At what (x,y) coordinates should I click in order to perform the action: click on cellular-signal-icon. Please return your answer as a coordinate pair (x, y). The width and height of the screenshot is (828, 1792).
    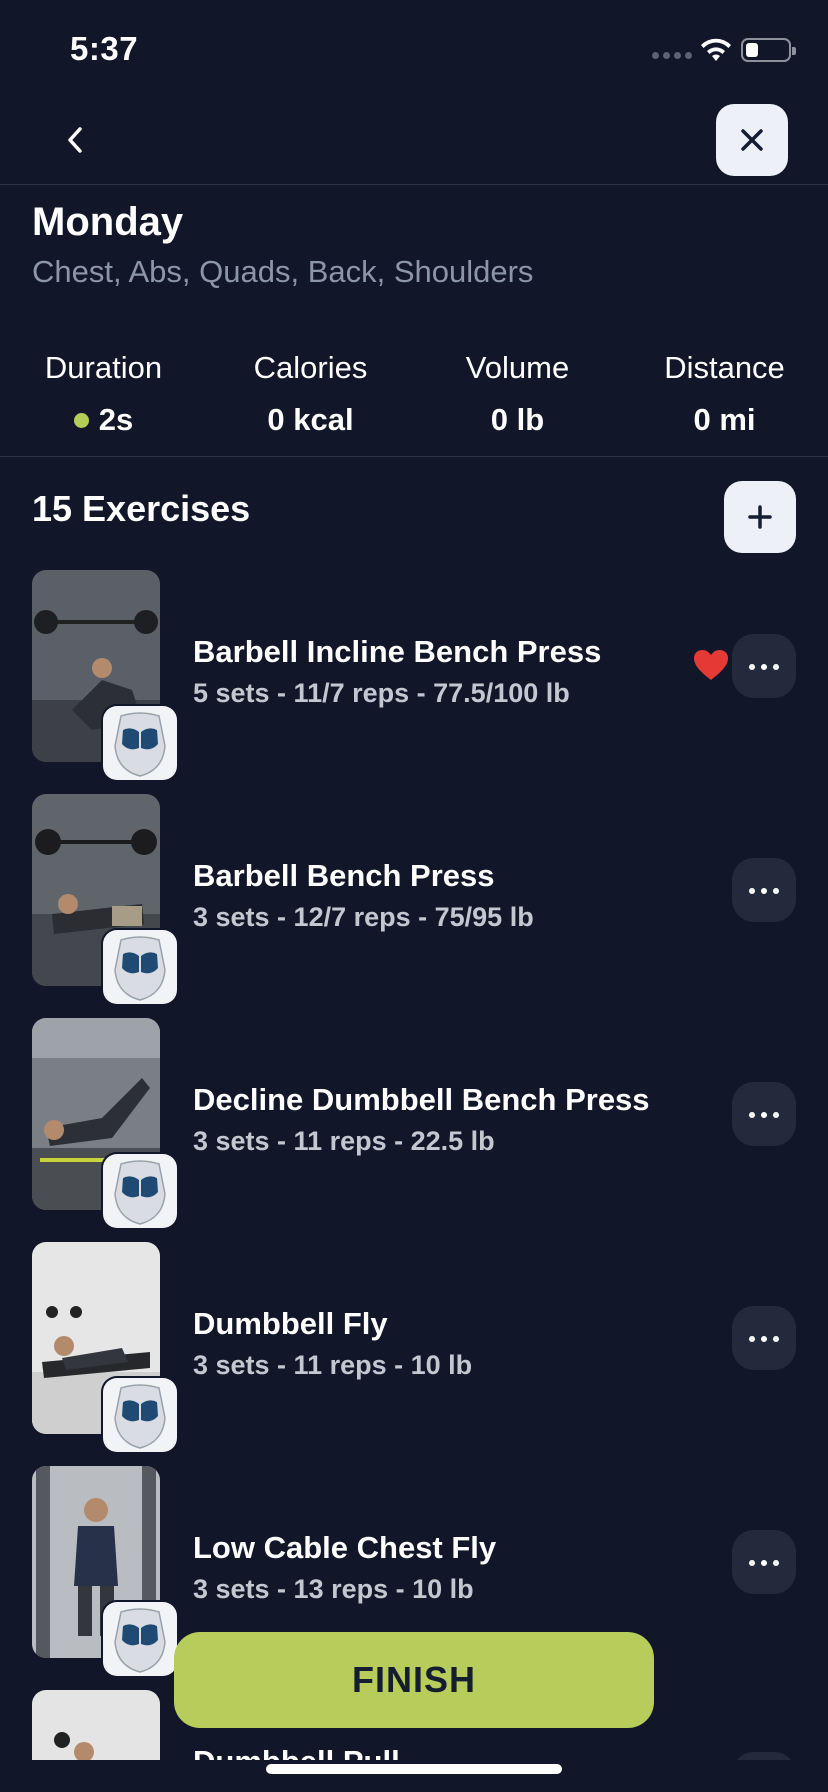
    Looking at the image, I should click on (672, 55).